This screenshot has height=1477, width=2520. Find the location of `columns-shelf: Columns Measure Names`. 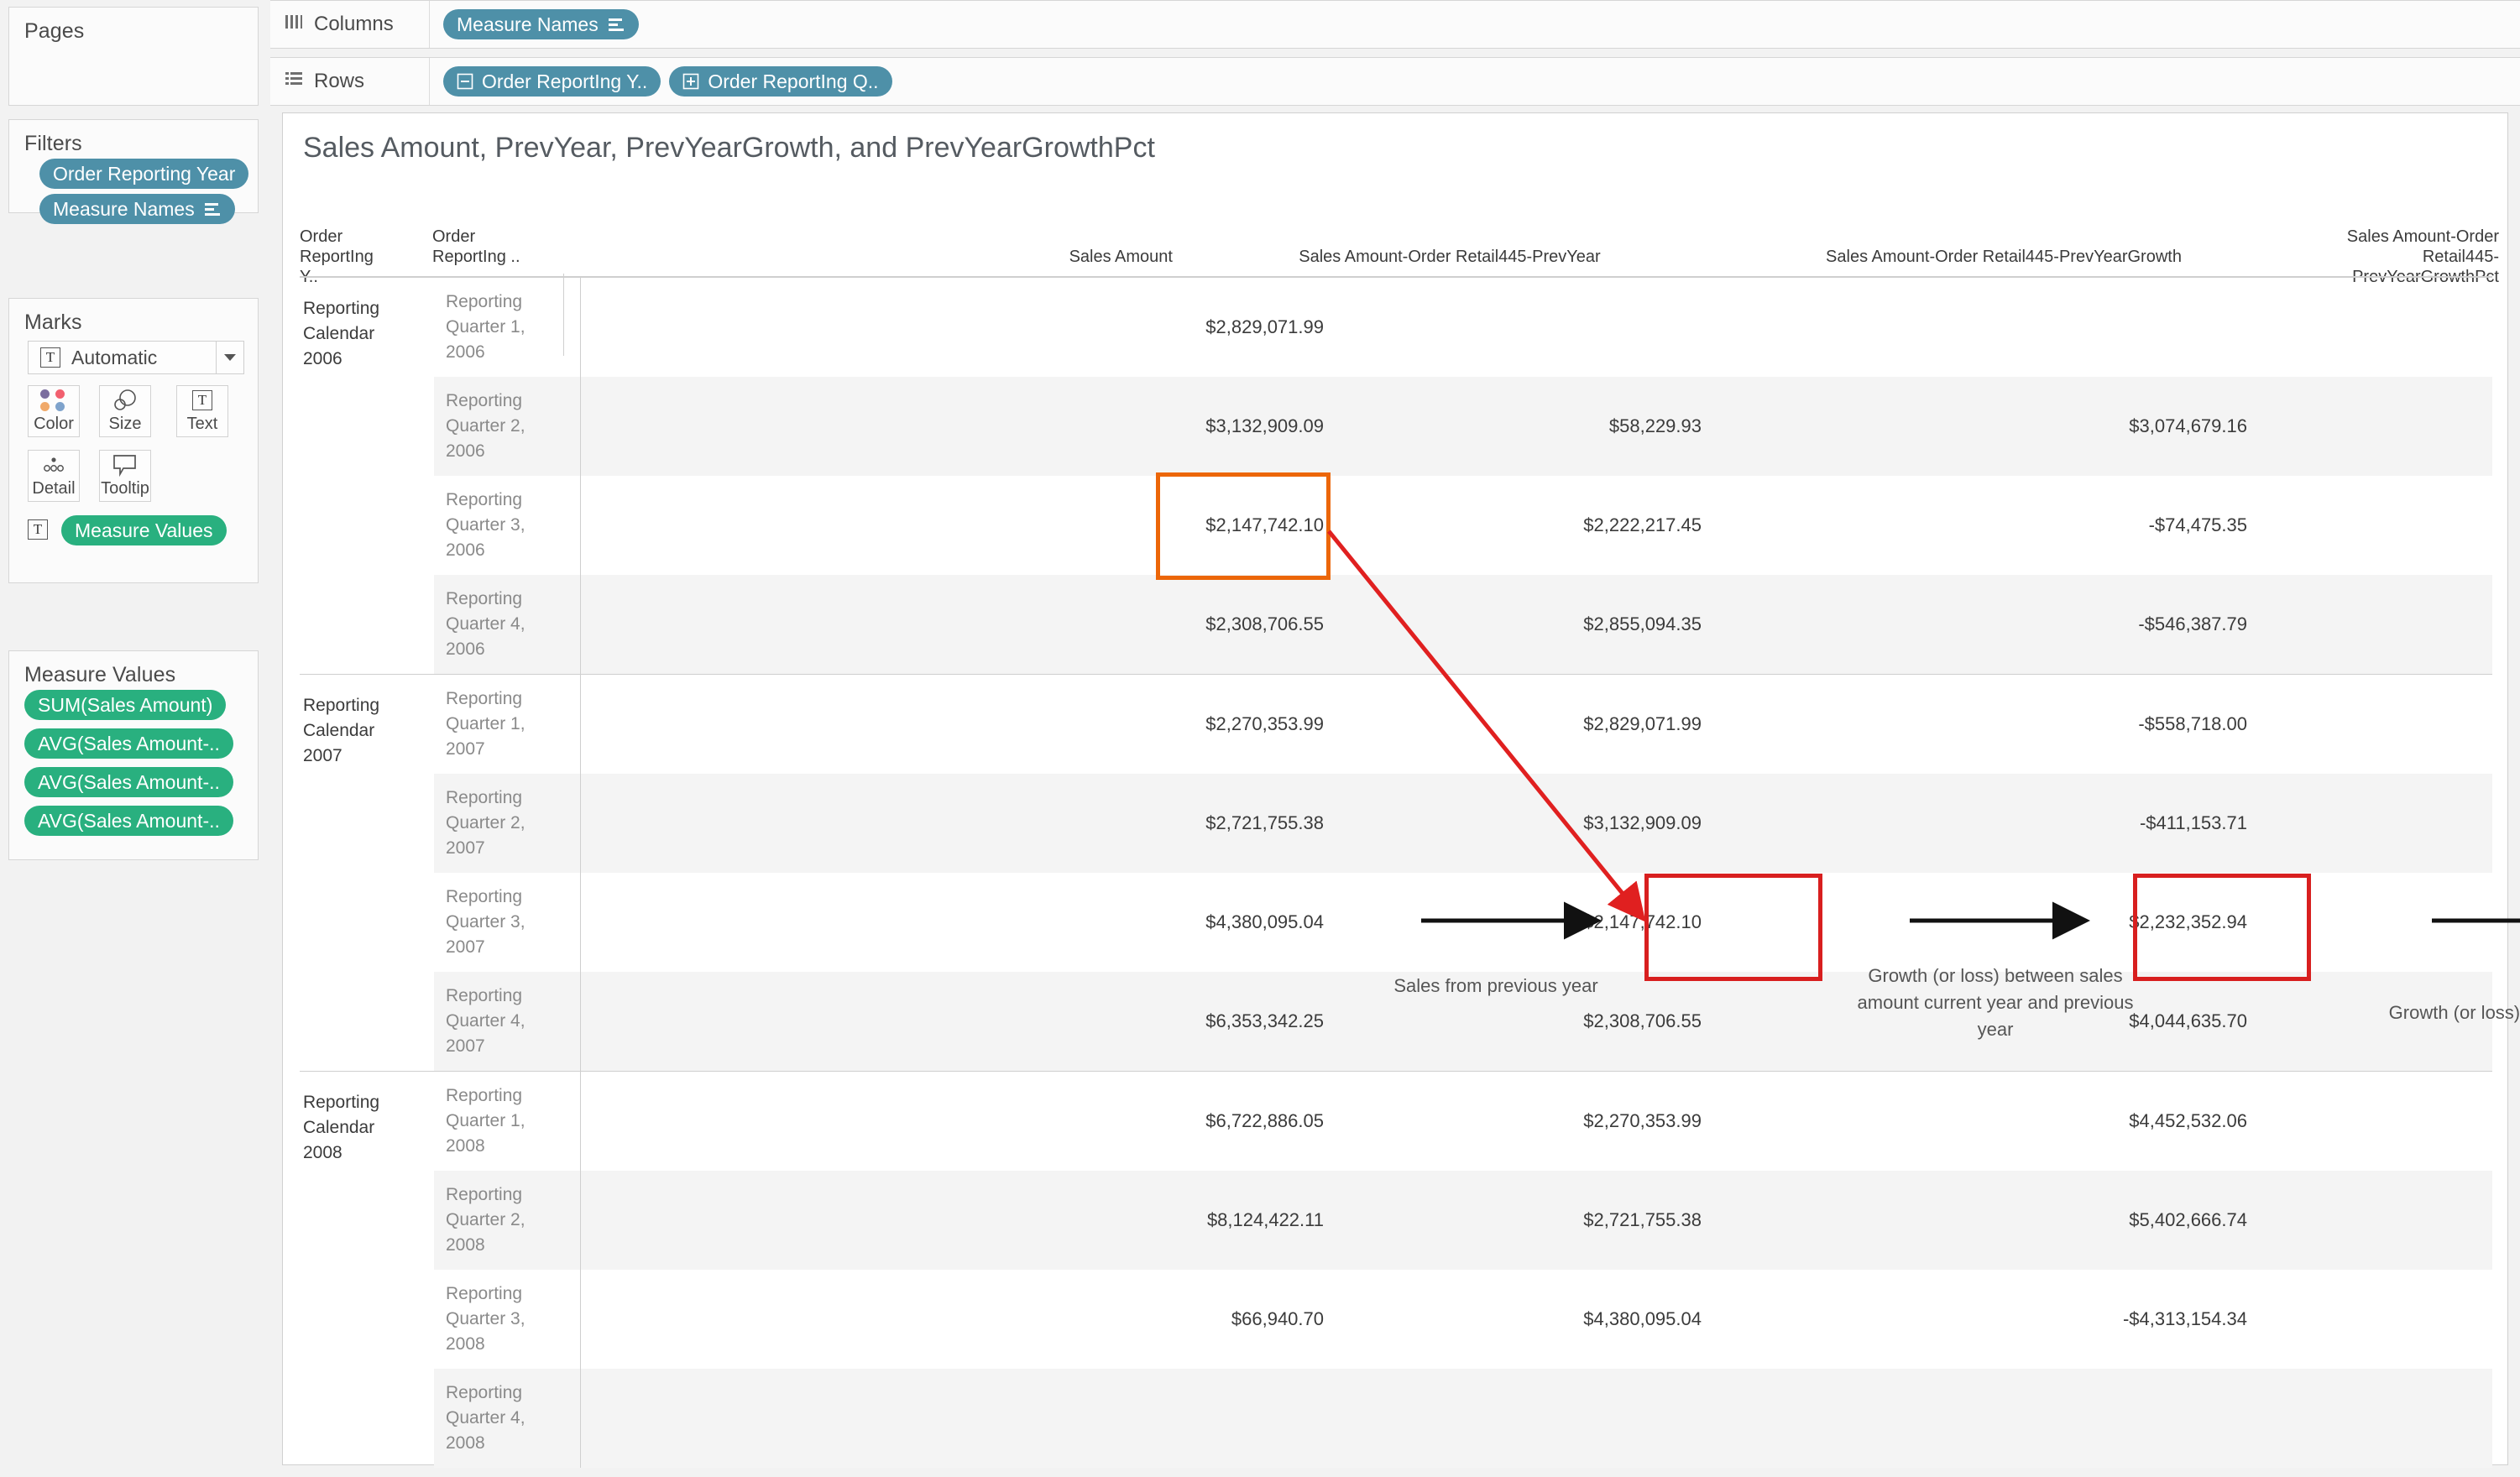

columns-shelf: Columns Measure Names is located at coordinates (1395, 25).